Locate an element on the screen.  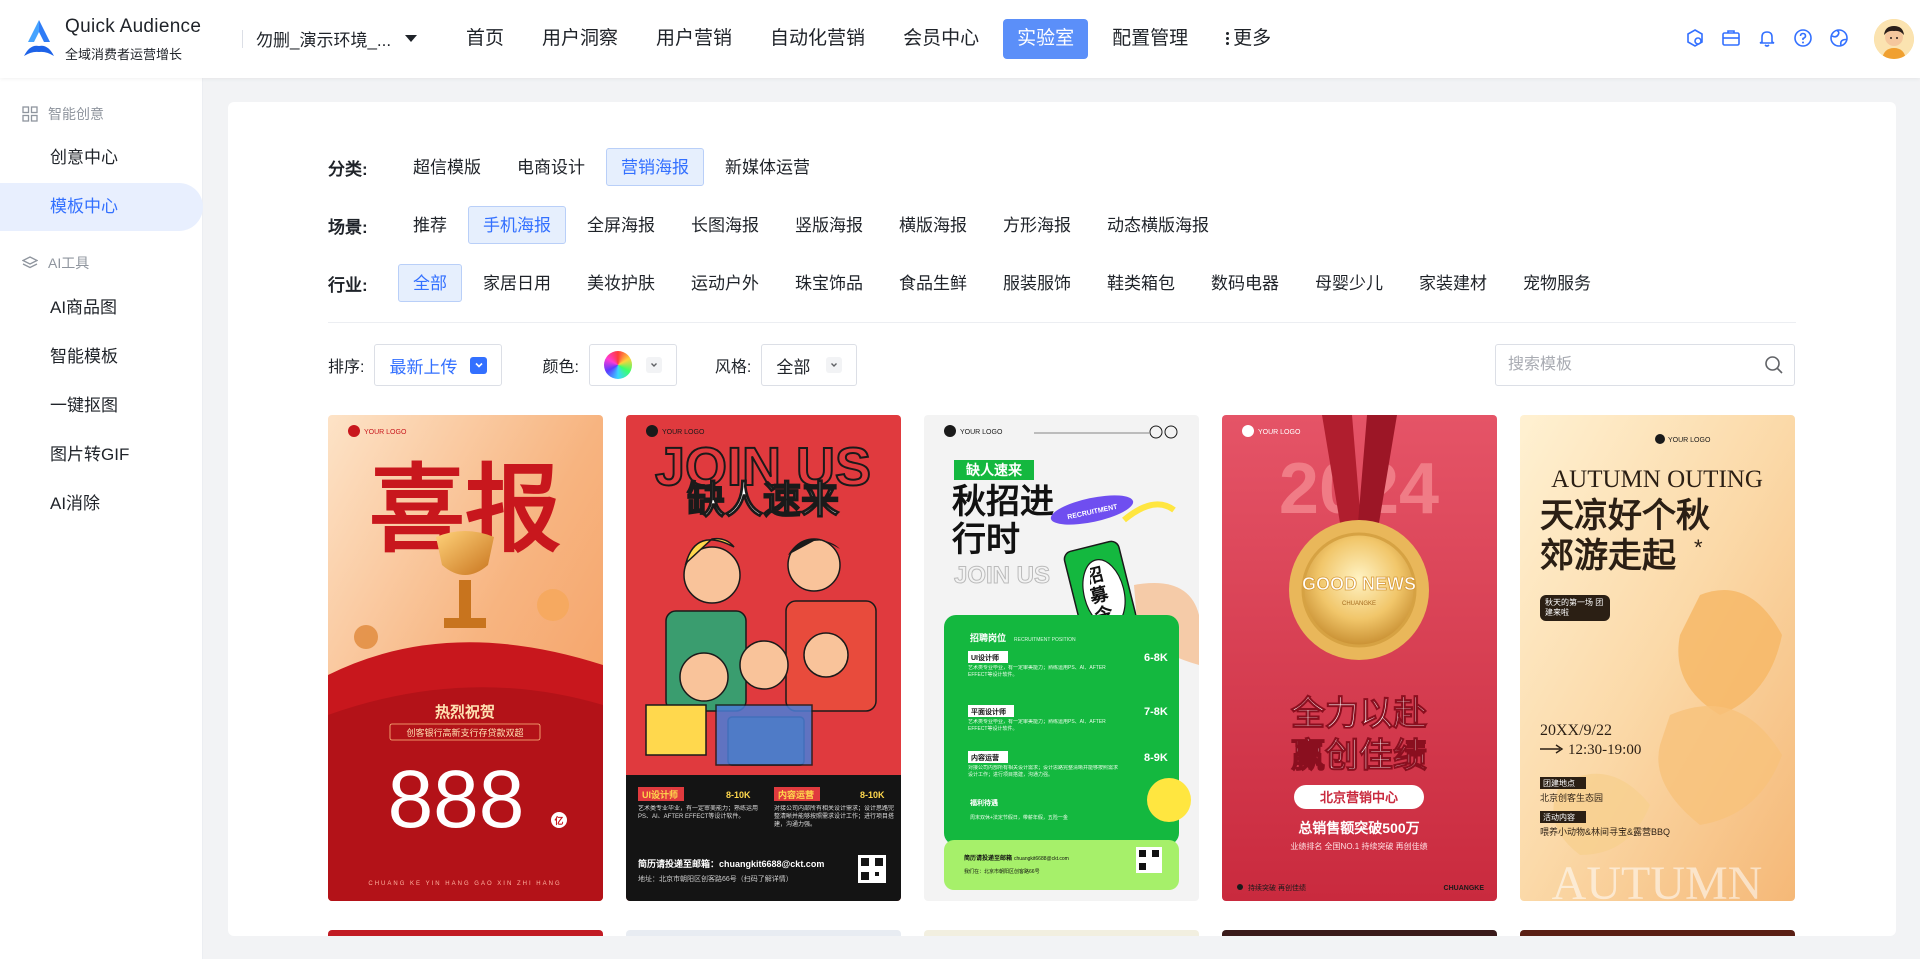
nav-item-lab: 实验室 is located at coordinates (1046, 39).